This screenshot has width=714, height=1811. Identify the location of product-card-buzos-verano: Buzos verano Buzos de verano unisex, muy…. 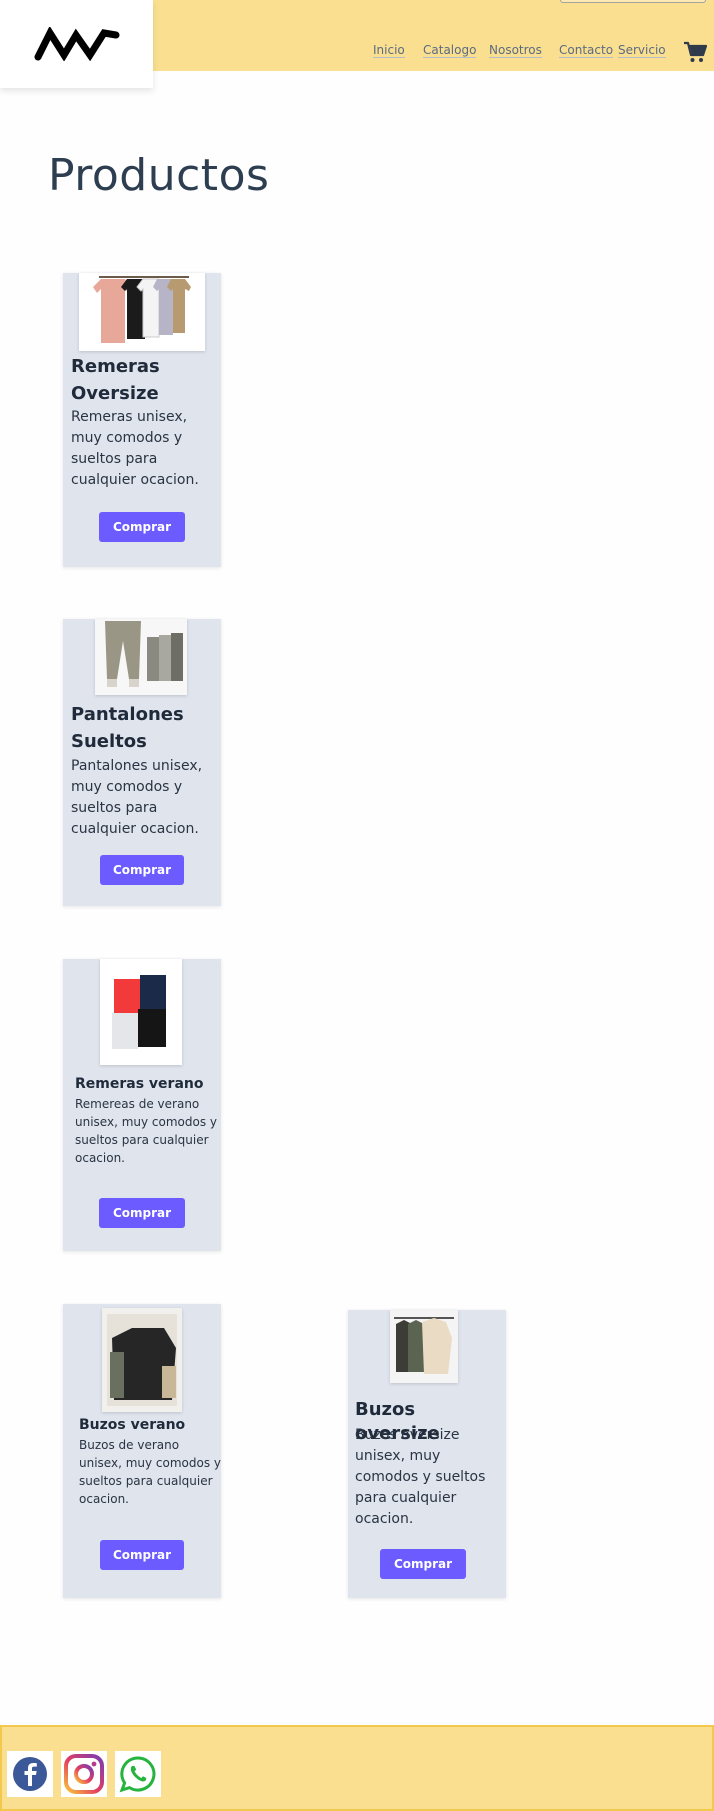
(142, 1451).